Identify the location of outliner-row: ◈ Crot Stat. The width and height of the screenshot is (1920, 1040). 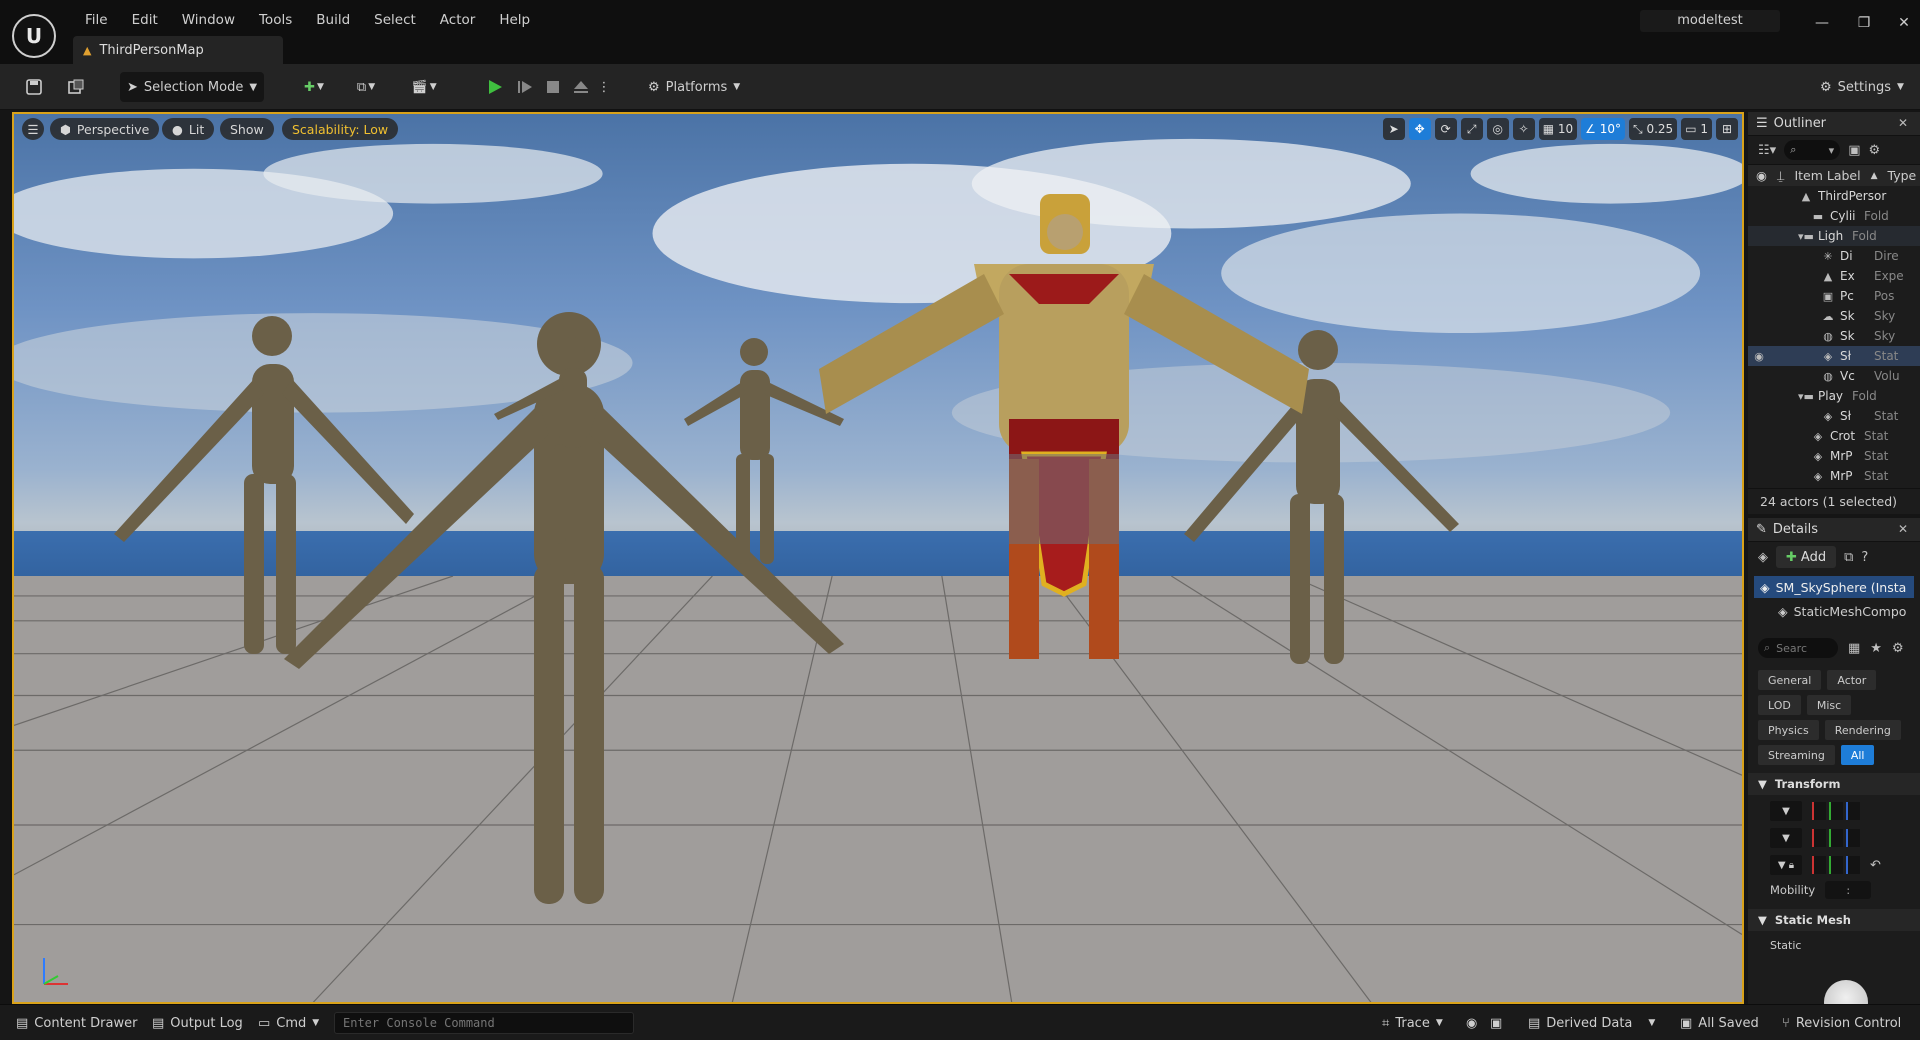
(1834, 436).